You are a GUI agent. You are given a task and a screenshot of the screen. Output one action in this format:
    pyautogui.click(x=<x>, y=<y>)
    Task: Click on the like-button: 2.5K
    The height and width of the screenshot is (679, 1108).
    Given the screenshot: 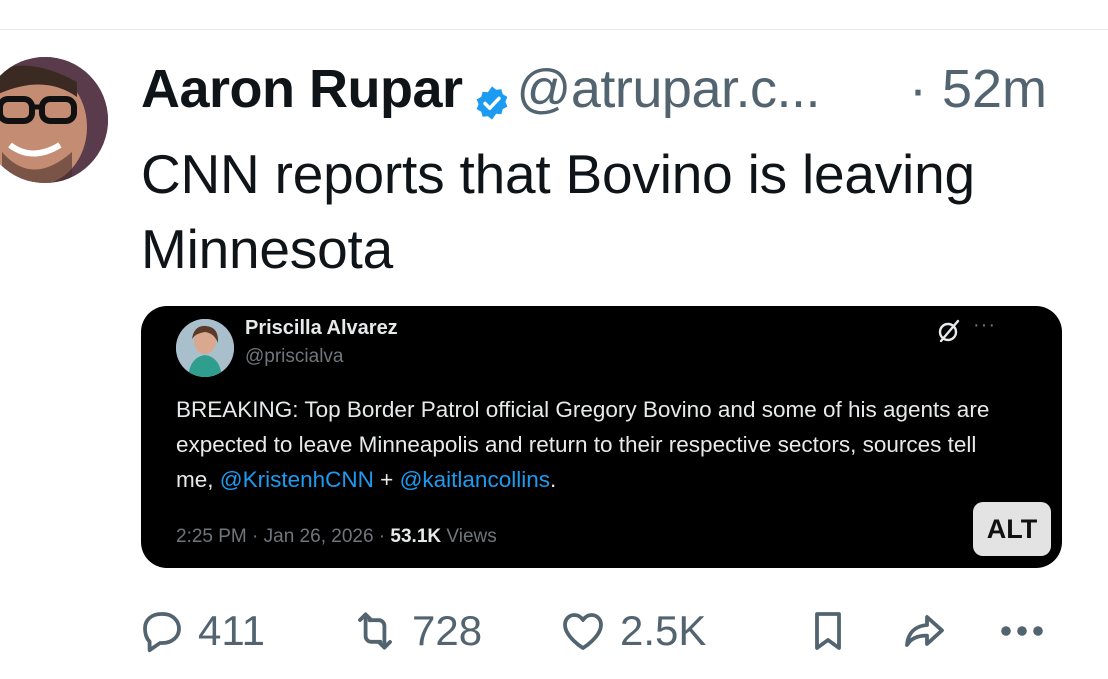 What is the action you would take?
    pyautogui.click(x=632, y=631)
    